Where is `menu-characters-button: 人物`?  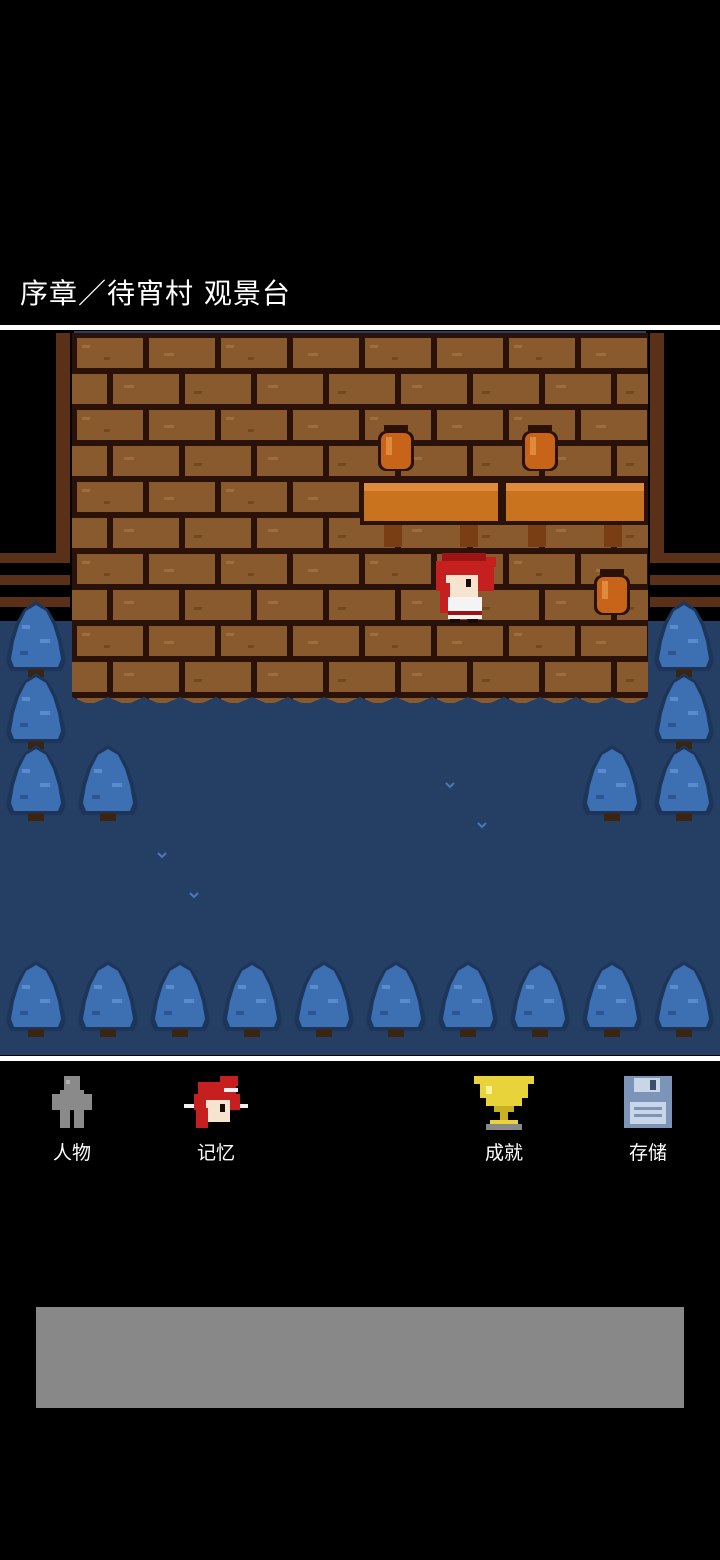
menu-characters-button: 人物 is located at coordinates (72, 1119).